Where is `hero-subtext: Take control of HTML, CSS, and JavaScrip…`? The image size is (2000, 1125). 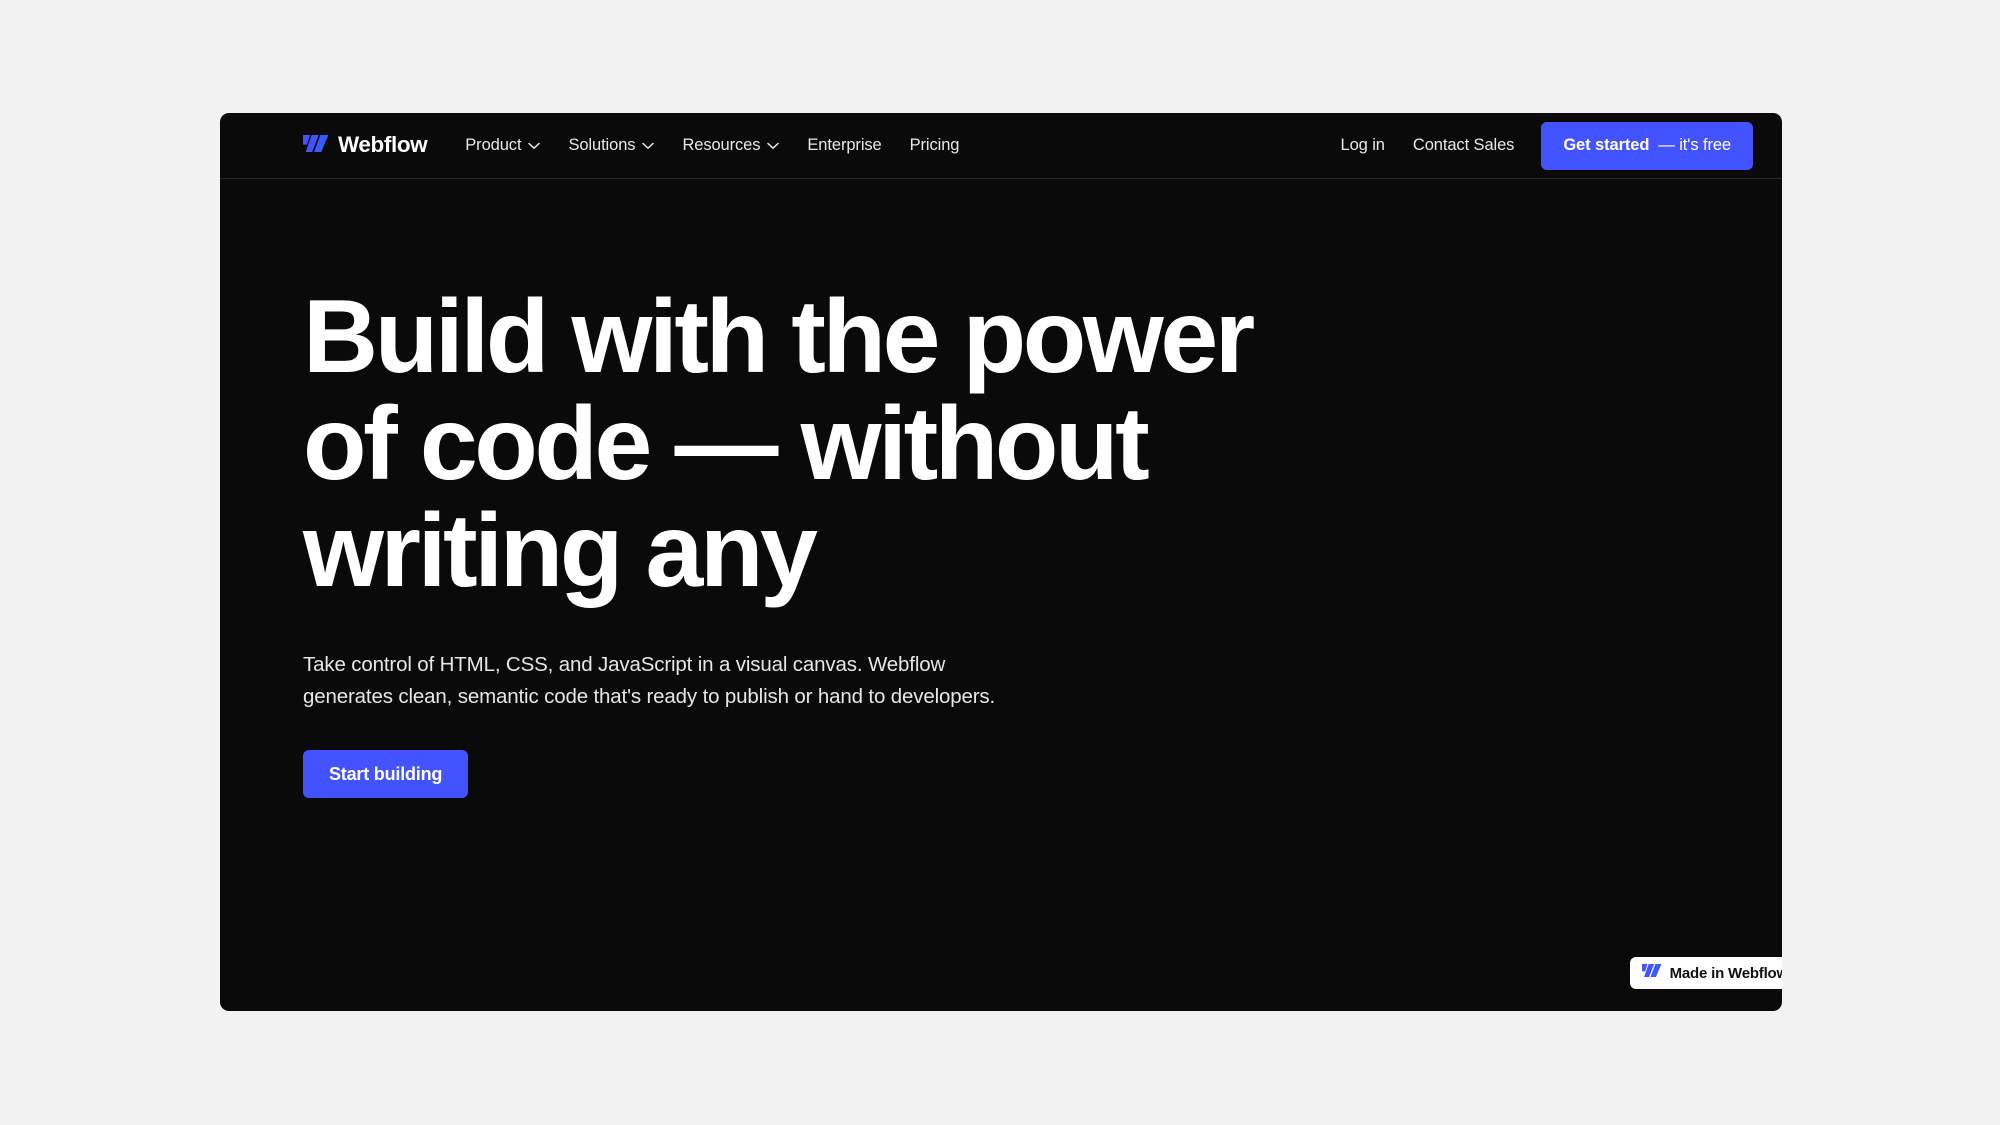 hero-subtext: Take control of HTML, CSS, and JavaScrip… is located at coordinates (1042, 681).